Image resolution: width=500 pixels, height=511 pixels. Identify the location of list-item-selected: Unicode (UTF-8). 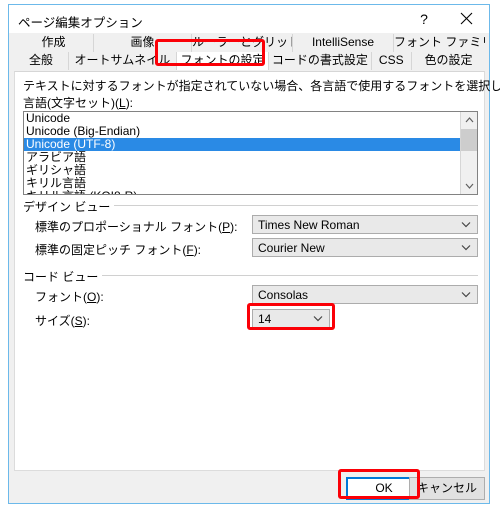
(242, 144).